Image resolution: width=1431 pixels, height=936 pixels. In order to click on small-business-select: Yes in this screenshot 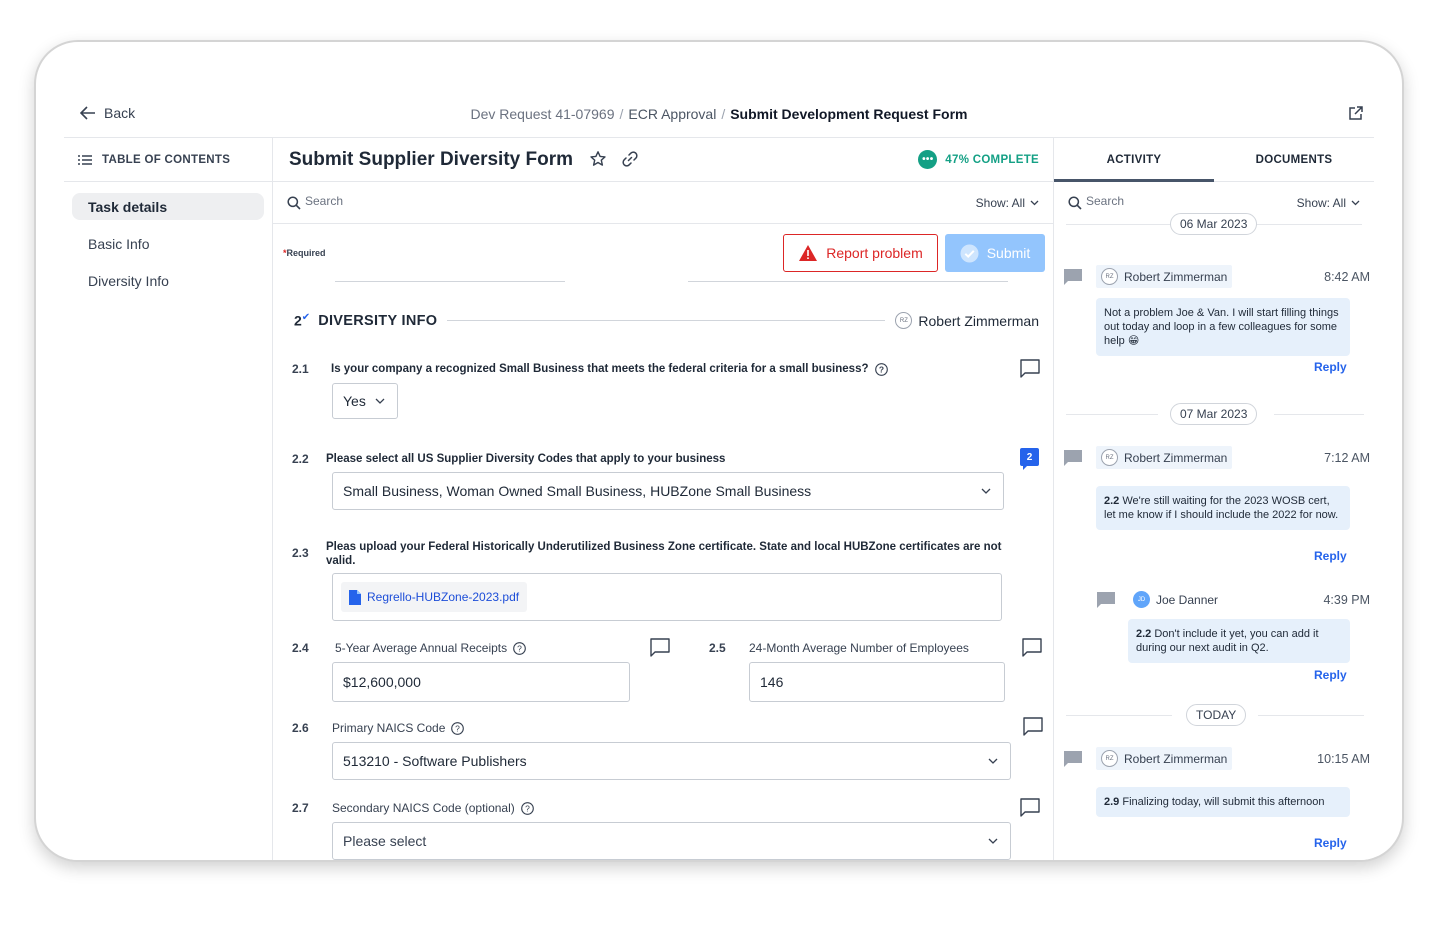, I will do `click(365, 401)`.